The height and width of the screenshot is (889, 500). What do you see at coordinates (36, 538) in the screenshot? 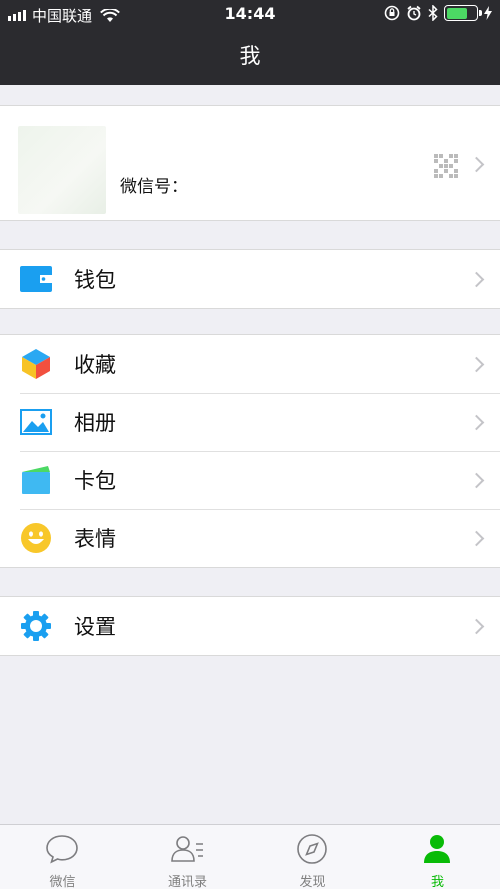
I see `smiley-sticker-icon` at bounding box center [36, 538].